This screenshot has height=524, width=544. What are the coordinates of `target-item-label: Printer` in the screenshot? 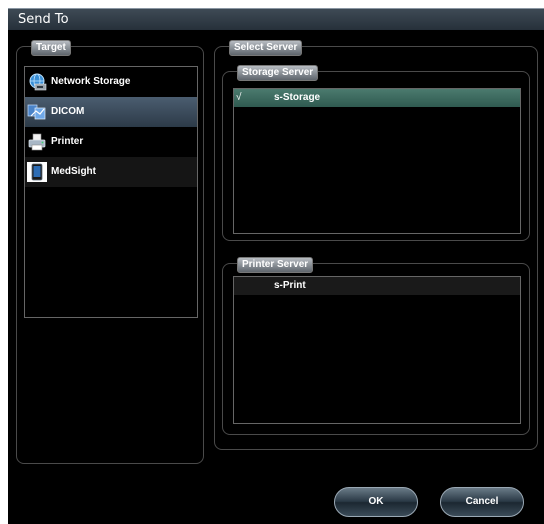 It's located at (67, 141).